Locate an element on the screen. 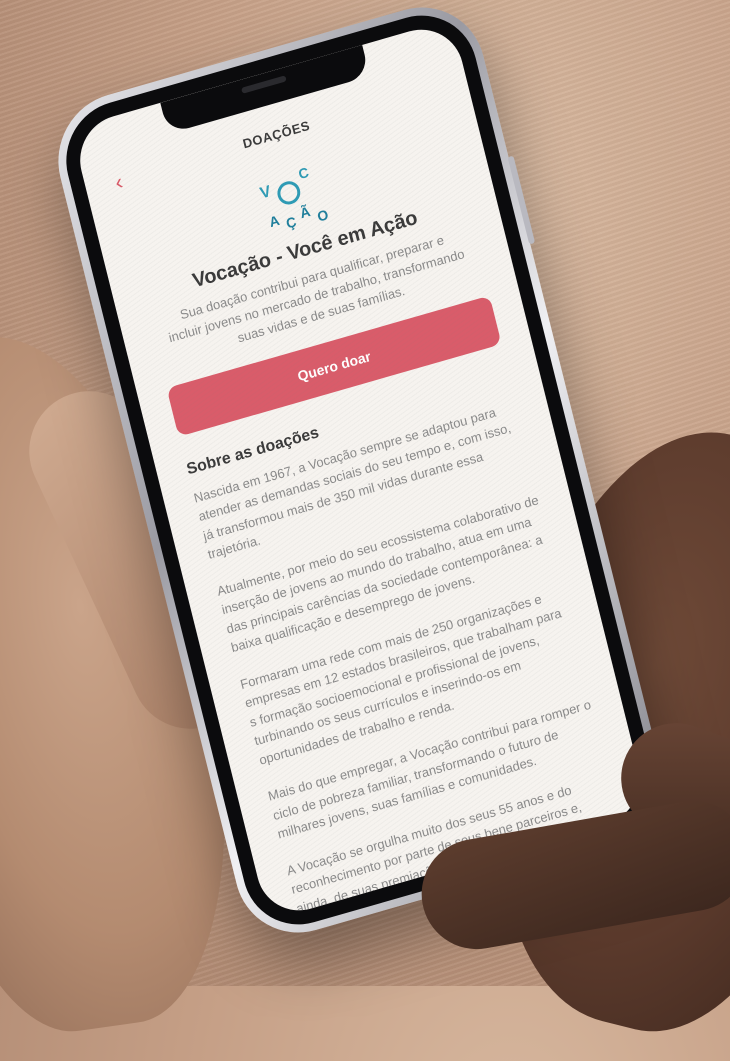 The height and width of the screenshot is (1061, 730). vocacao-logo-icon: V C A Ç Ã O is located at coordinates (294, 198).